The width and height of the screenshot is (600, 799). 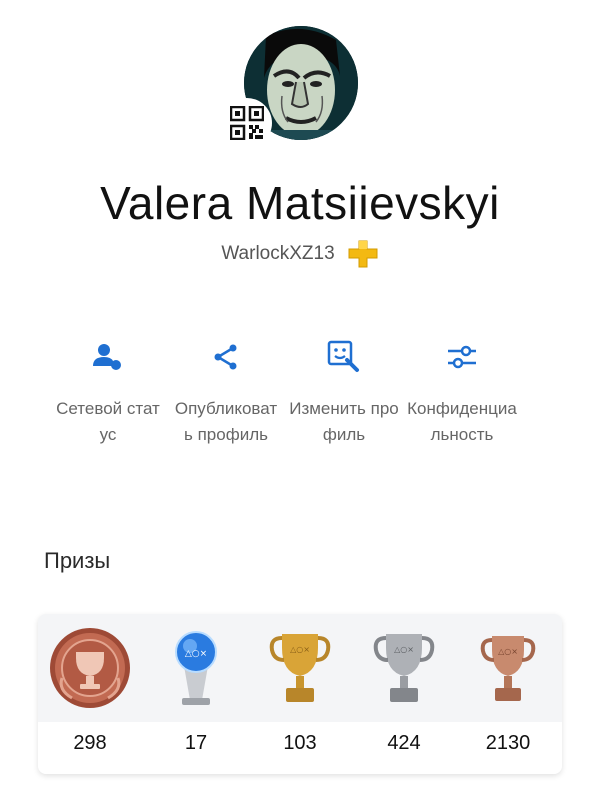 What do you see at coordinates (90, 743) in the screenshot?
I see `trophy-level-count: 298` at bounding box center [90, 743].